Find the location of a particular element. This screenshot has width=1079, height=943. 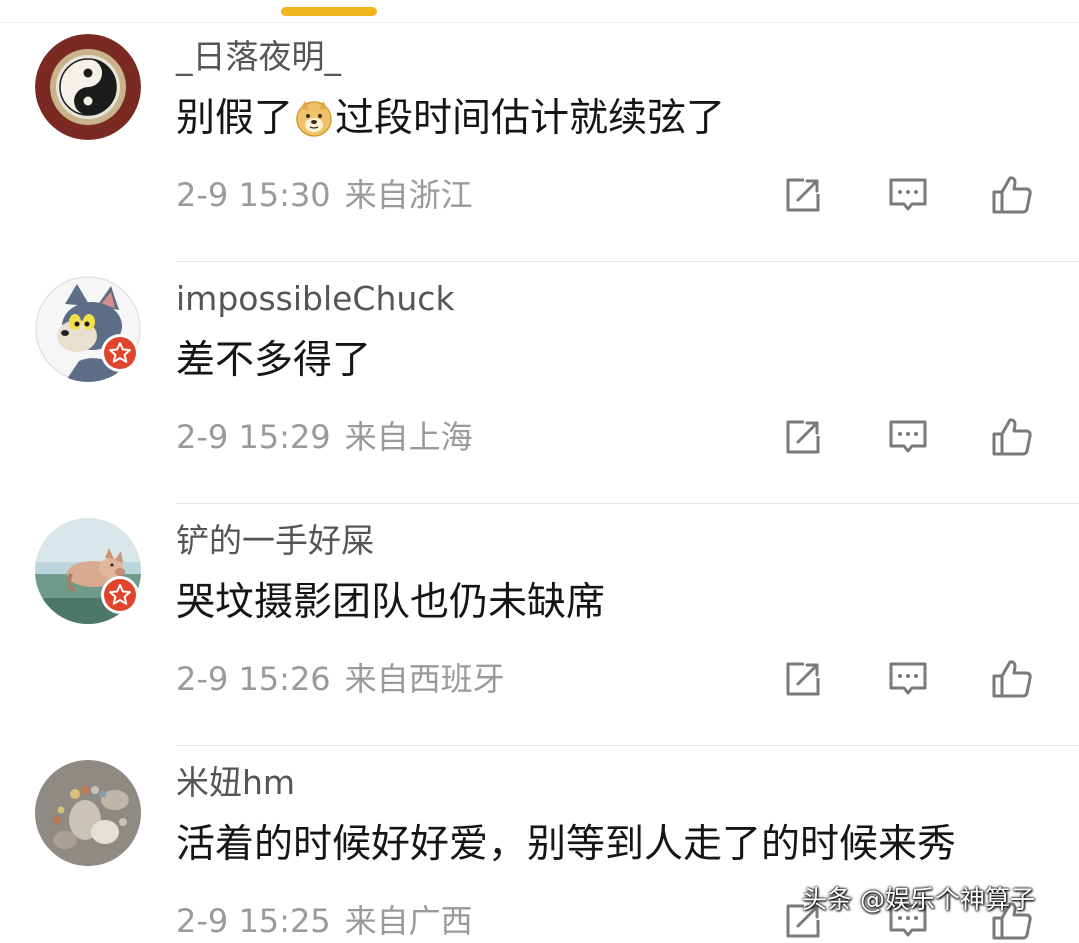

comment-meta: 2-9 15:25 来自广西 is located at coordinates (324, 921).